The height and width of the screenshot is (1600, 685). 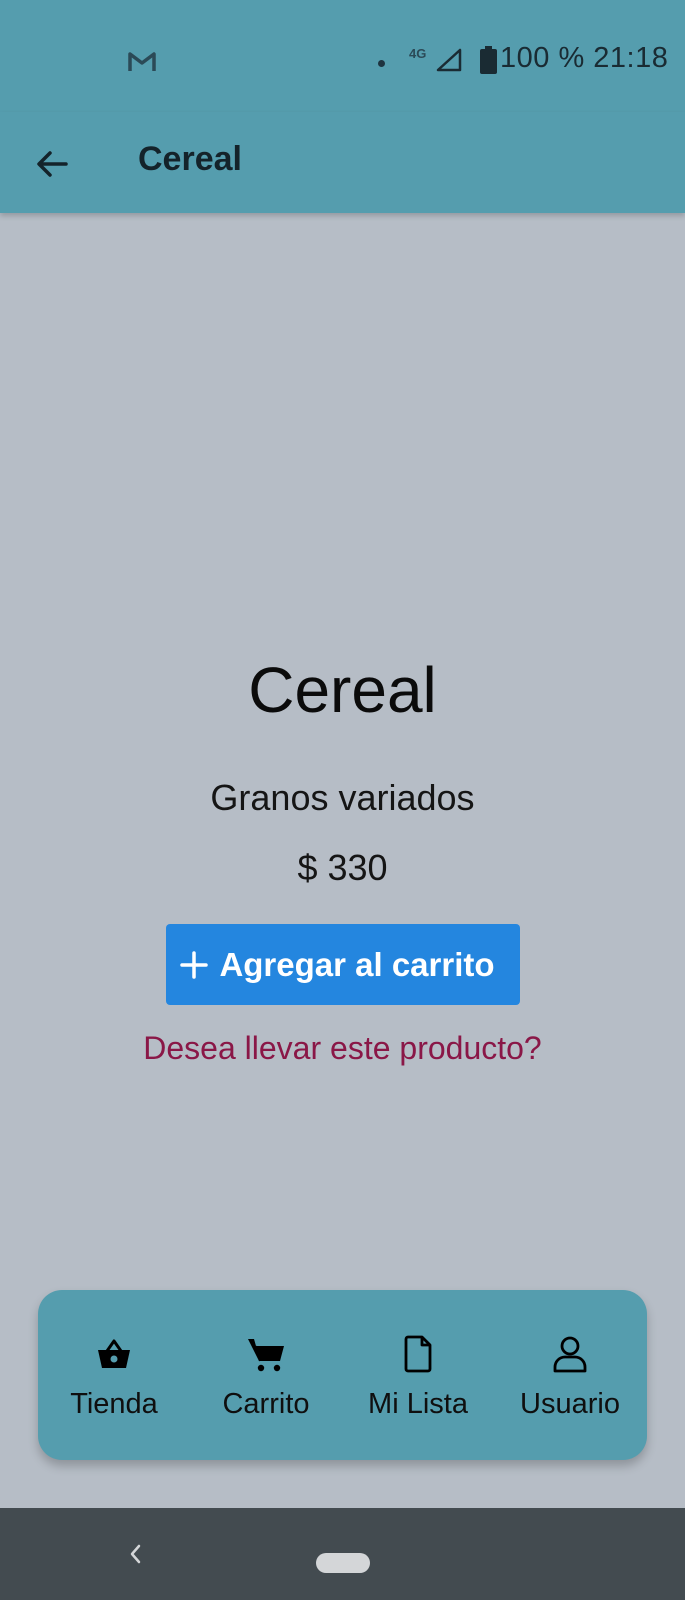 What do you see at coordinates (266, 1355) in the screenshot?
I see `cart-icon` at bounding box center [266, 1355].